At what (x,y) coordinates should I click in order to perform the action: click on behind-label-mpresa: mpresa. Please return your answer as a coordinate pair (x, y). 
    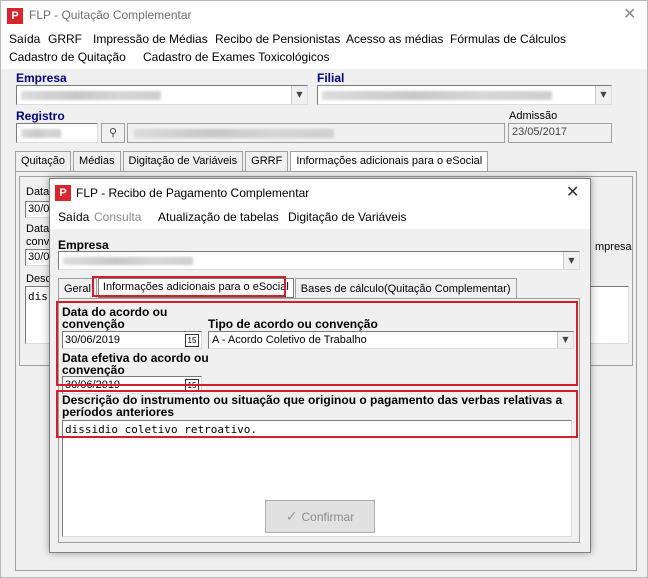
    Looking at the image, I should click on (613, 247).